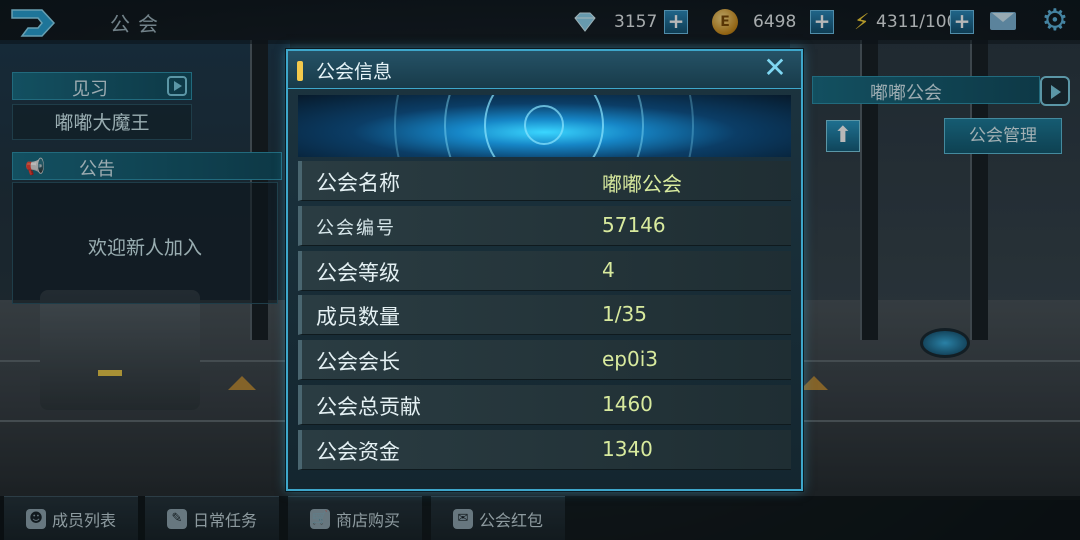 Image resolution: width=1080 pixels, height=540 pixels. Describe the element at coordinates (544, 449) in the screenshot. I see `info-row-guild-funds: 公会资金 1340` at that location.